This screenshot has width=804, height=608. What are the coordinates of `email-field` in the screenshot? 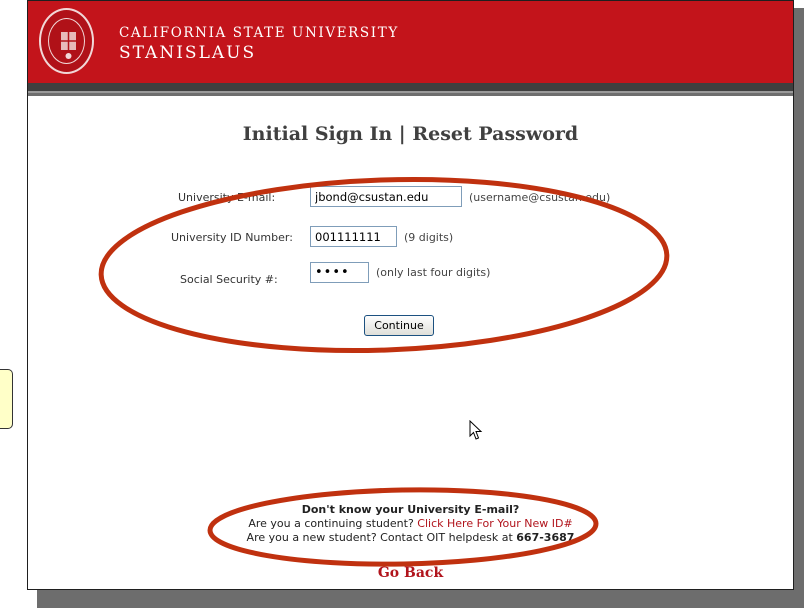 It's located at (386, 196).